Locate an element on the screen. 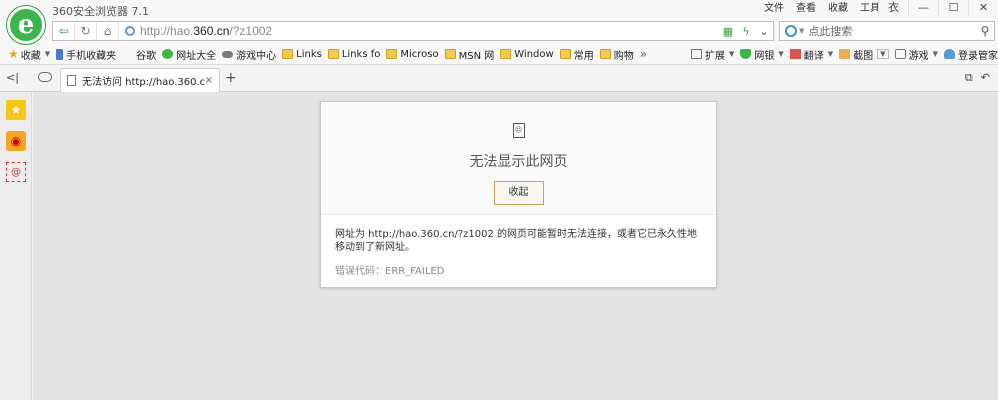 The height and width of the screenshot is (400, 998). address-bar: ⇦ ↻ ⌂ http://hao.360.cn/?z1002 ▦ ϟ ⌄ is located at coordinates (413, 31).